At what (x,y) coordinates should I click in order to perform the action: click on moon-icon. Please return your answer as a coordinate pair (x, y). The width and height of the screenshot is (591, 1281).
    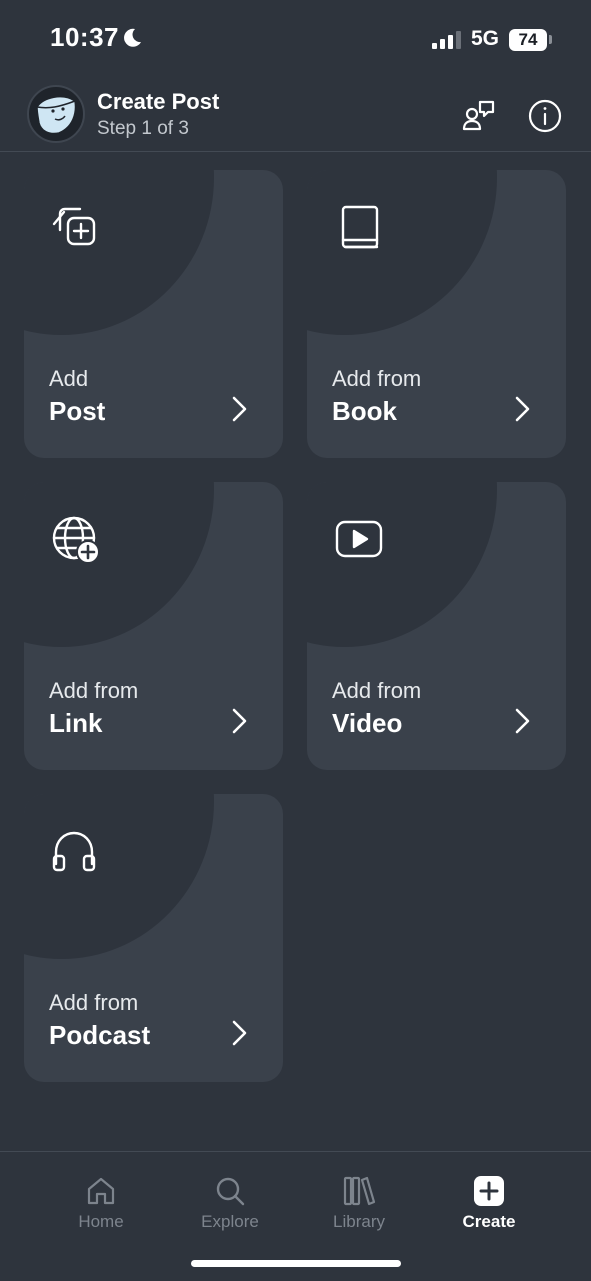
    Looking at the image, I should click on (132, 37).